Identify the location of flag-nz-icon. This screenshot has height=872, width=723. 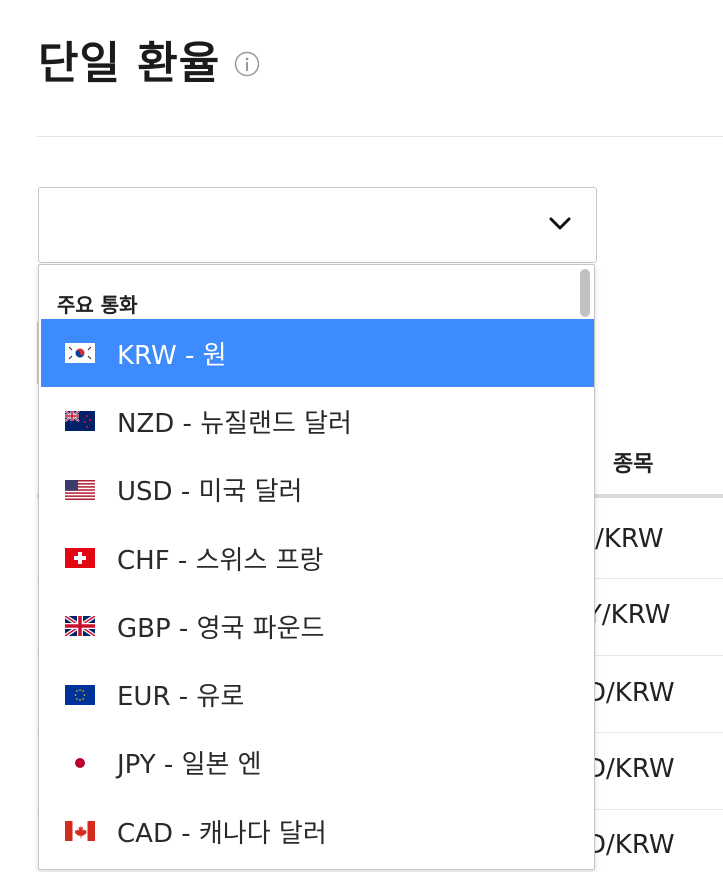
(80, 421).